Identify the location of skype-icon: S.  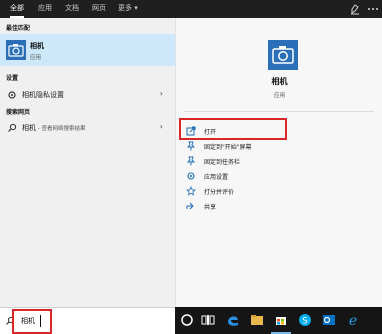
(305, 320).